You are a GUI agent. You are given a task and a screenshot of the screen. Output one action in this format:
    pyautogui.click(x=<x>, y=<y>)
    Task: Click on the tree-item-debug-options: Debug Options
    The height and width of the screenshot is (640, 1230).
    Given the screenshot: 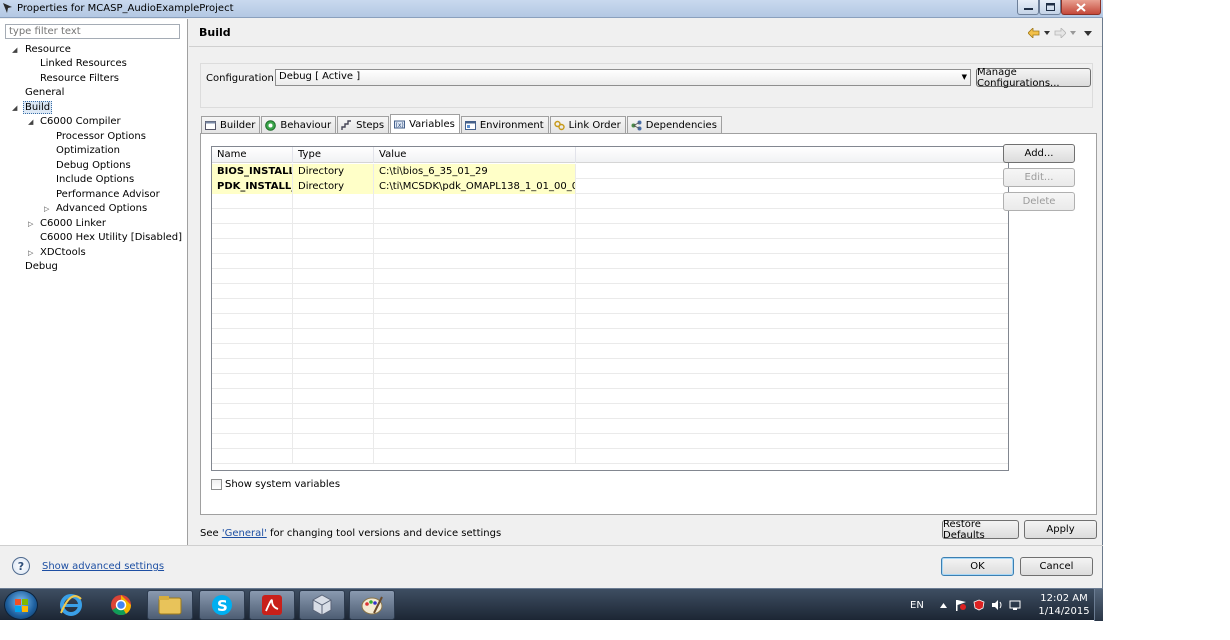 What is the action you would take?
    pyautogui.click(x=93, y=166)
    